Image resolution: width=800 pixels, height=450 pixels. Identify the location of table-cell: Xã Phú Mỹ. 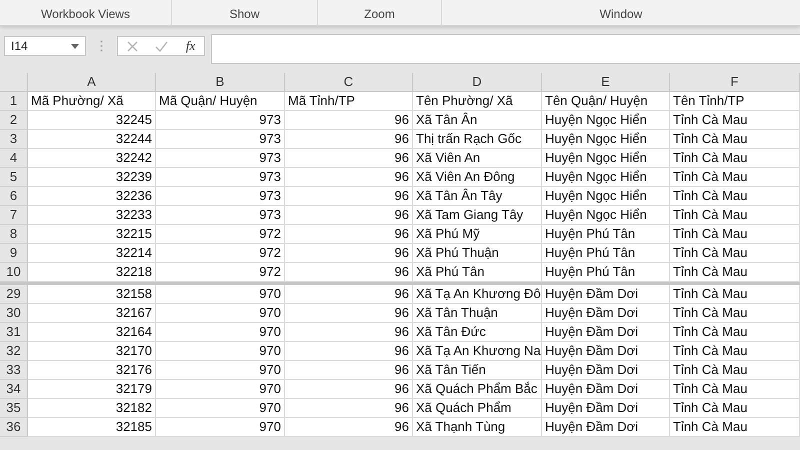
(477, 234).